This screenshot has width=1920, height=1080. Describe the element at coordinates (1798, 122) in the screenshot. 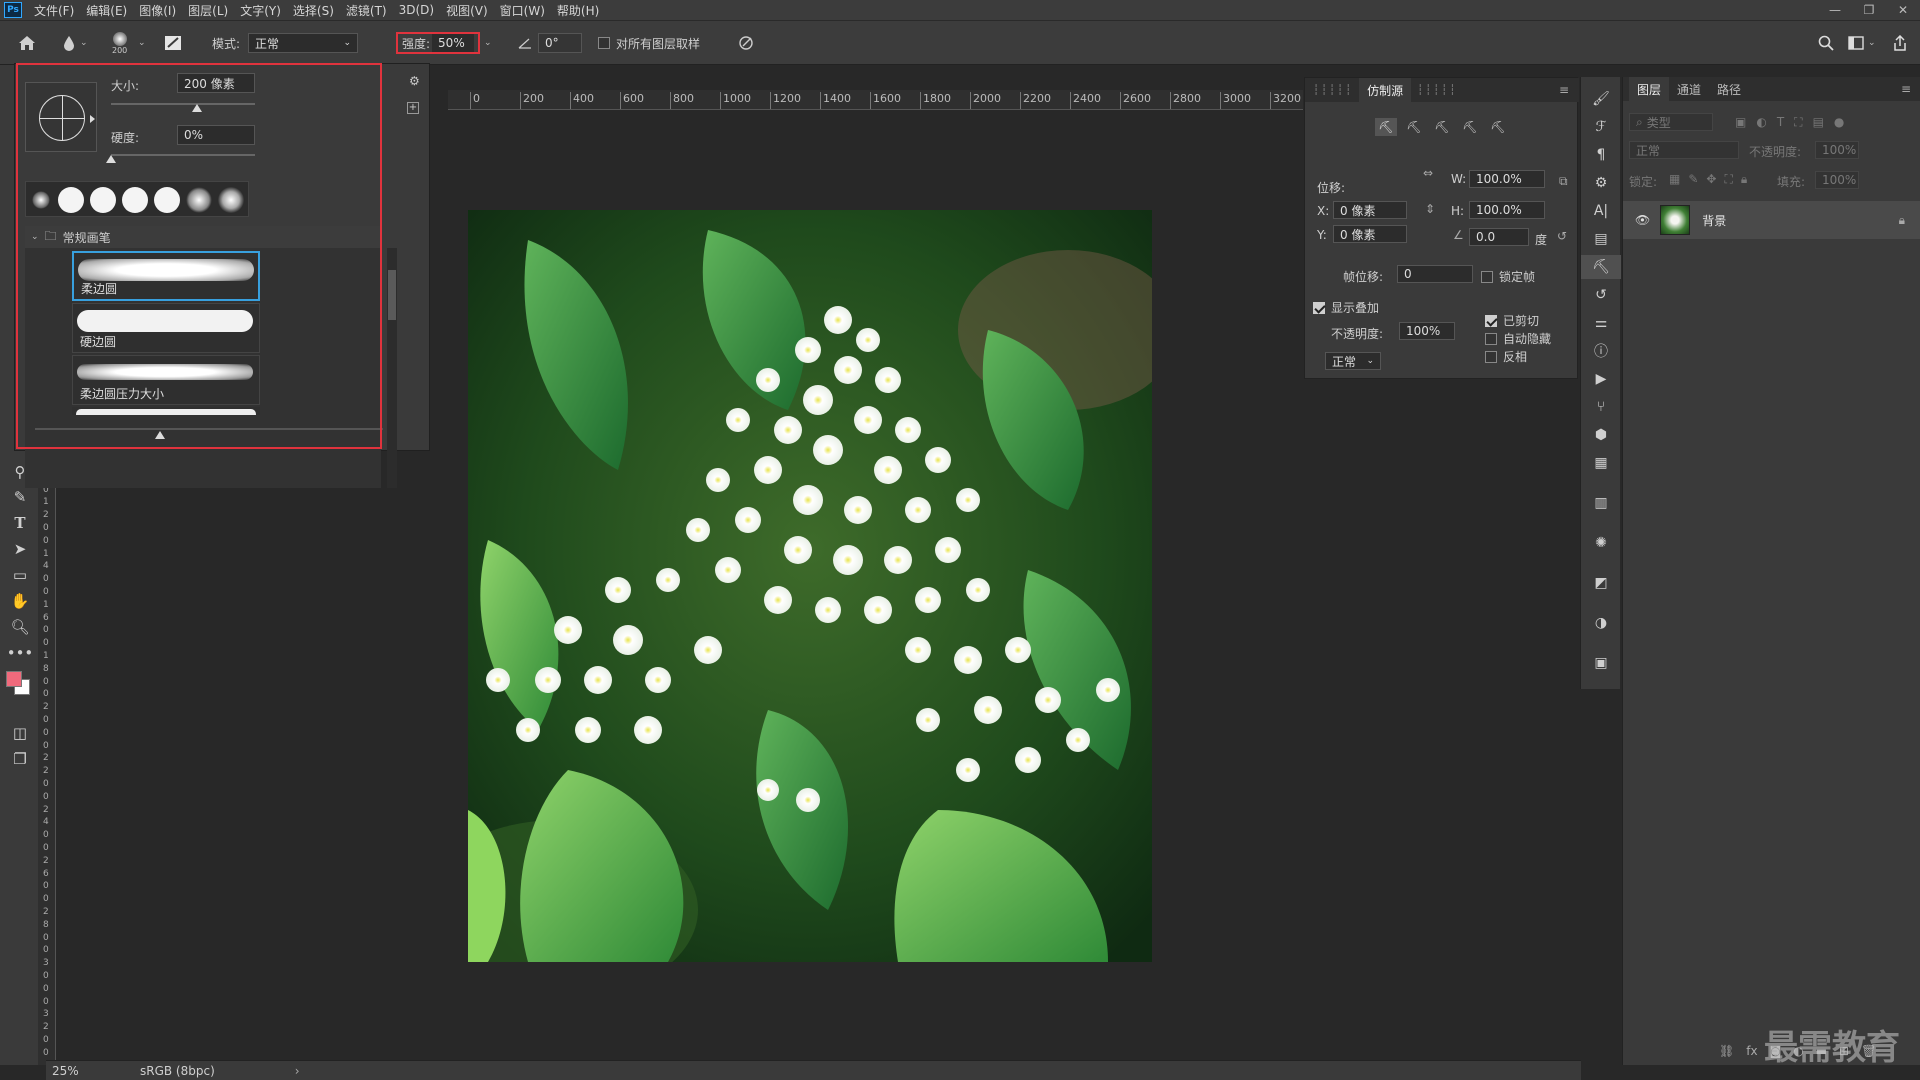

I see `shape-filter-icon: ⛶` at that location.